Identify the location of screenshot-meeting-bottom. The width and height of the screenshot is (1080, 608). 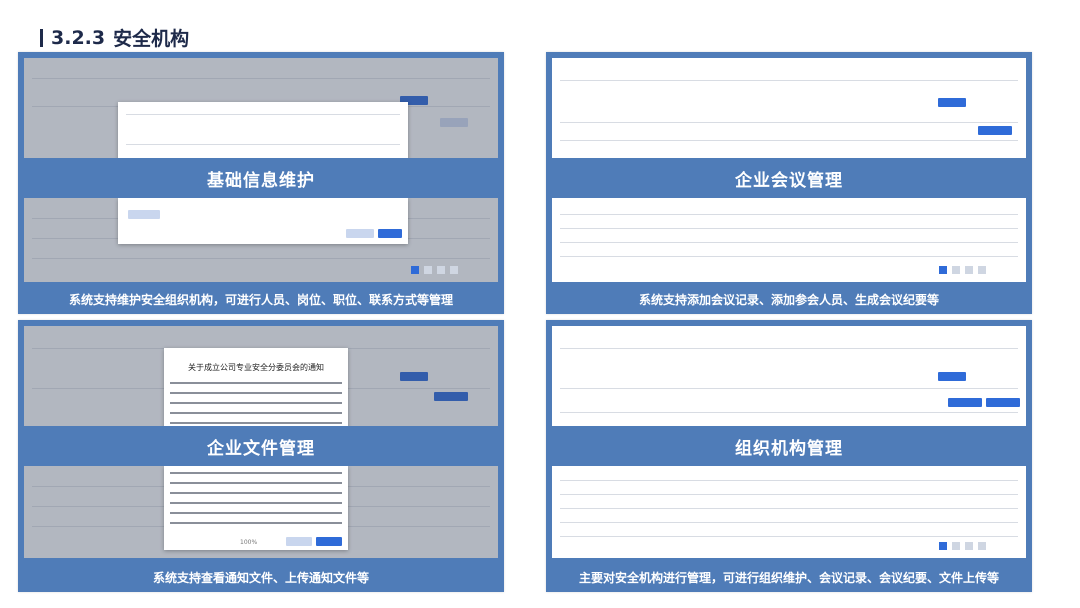
(789, 240).